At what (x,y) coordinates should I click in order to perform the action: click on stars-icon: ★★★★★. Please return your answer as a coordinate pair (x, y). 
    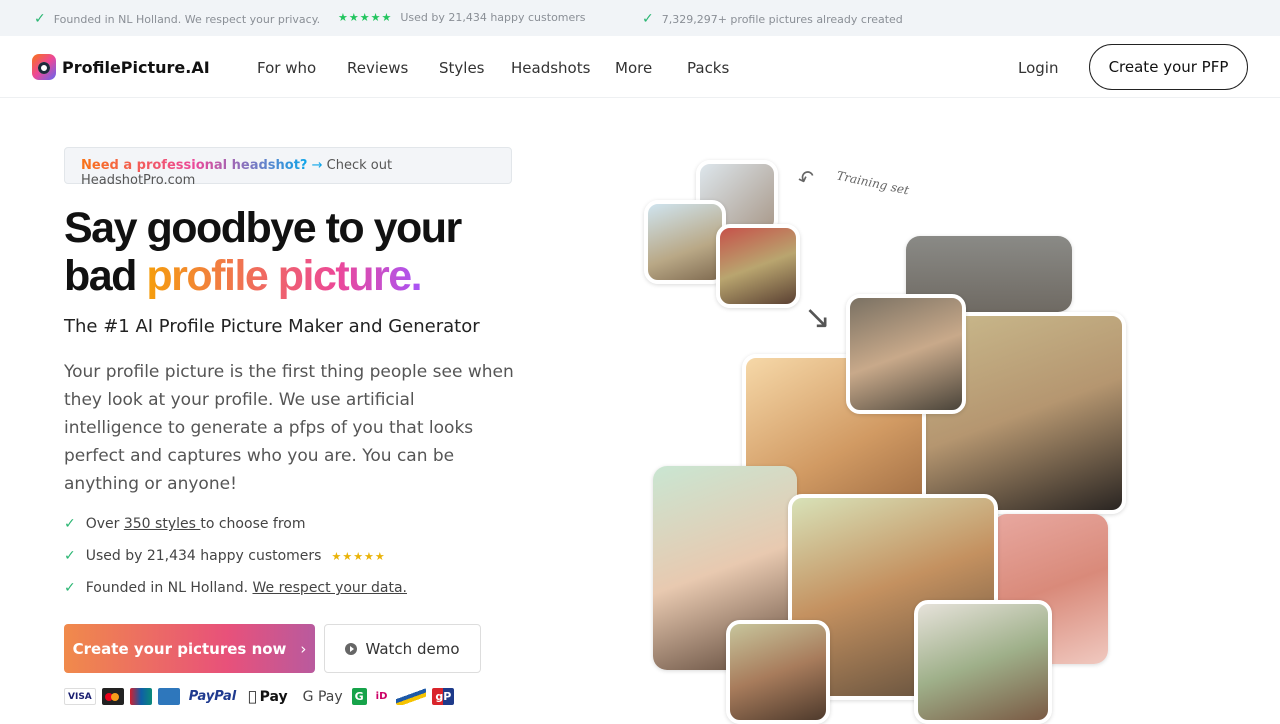
    Looking at the image, I should click on (365, 17).